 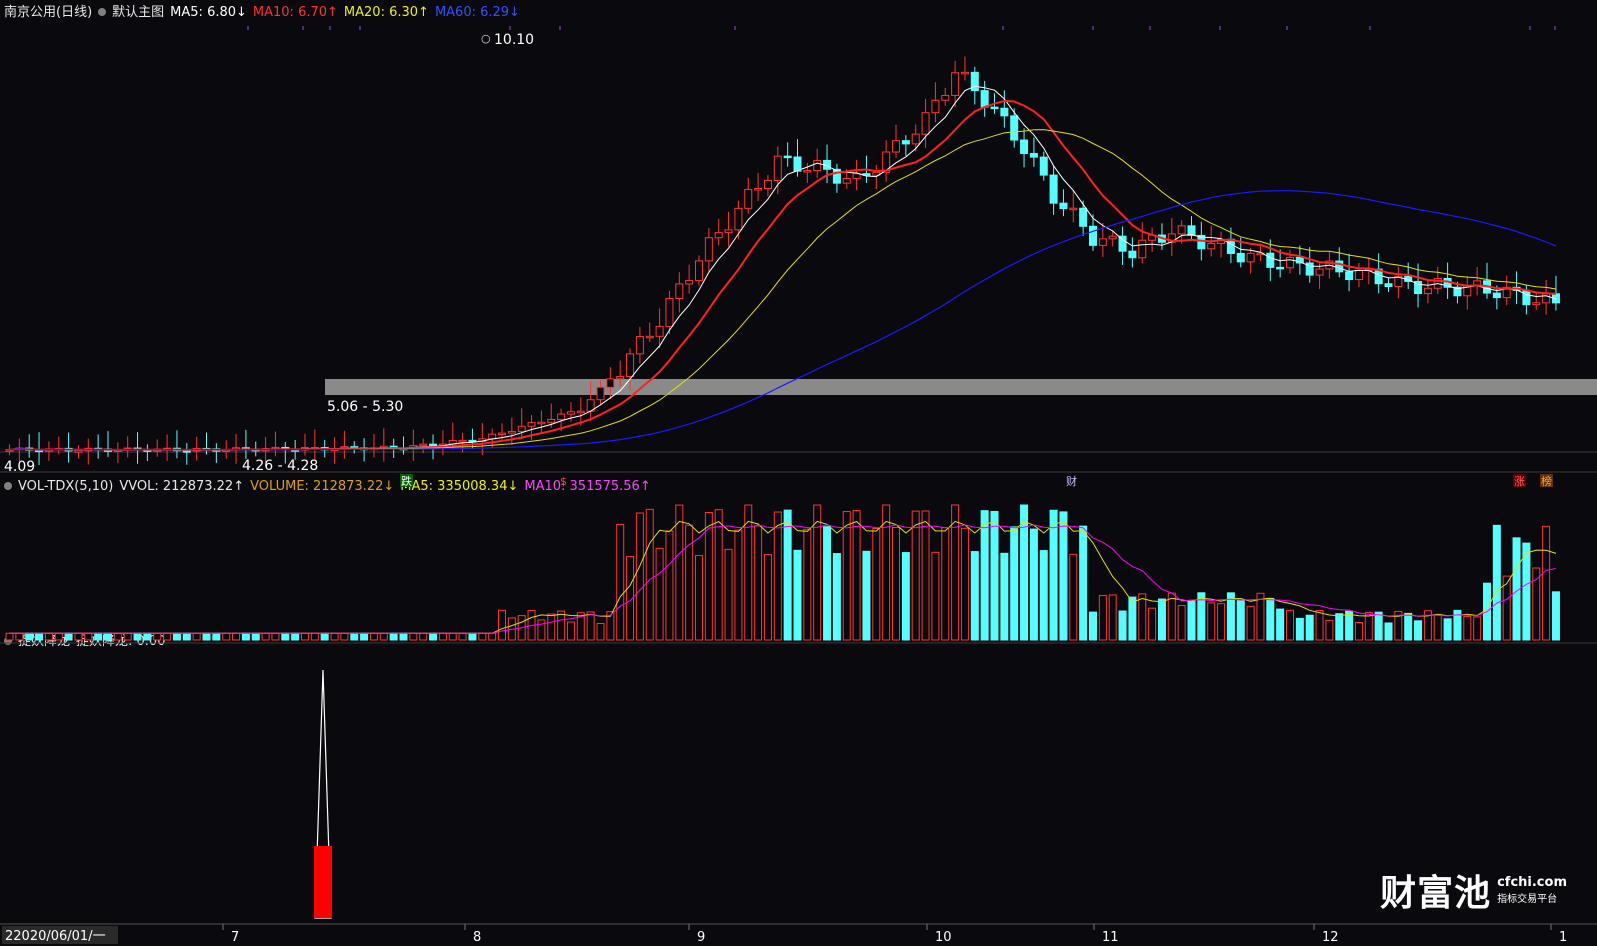 What do you see at coordinates (701, 937) in the screenshot?
I see `x-tick-label: 9` at bounding box center [701, 937].